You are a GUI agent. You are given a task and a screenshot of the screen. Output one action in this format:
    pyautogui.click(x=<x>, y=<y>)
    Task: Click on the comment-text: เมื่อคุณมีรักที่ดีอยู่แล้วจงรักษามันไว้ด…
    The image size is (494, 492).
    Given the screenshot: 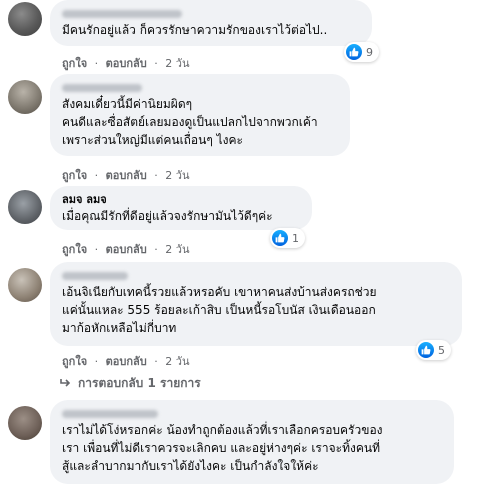 What is the action you would take?
    pyautogui.click(x=167, y=216)
    